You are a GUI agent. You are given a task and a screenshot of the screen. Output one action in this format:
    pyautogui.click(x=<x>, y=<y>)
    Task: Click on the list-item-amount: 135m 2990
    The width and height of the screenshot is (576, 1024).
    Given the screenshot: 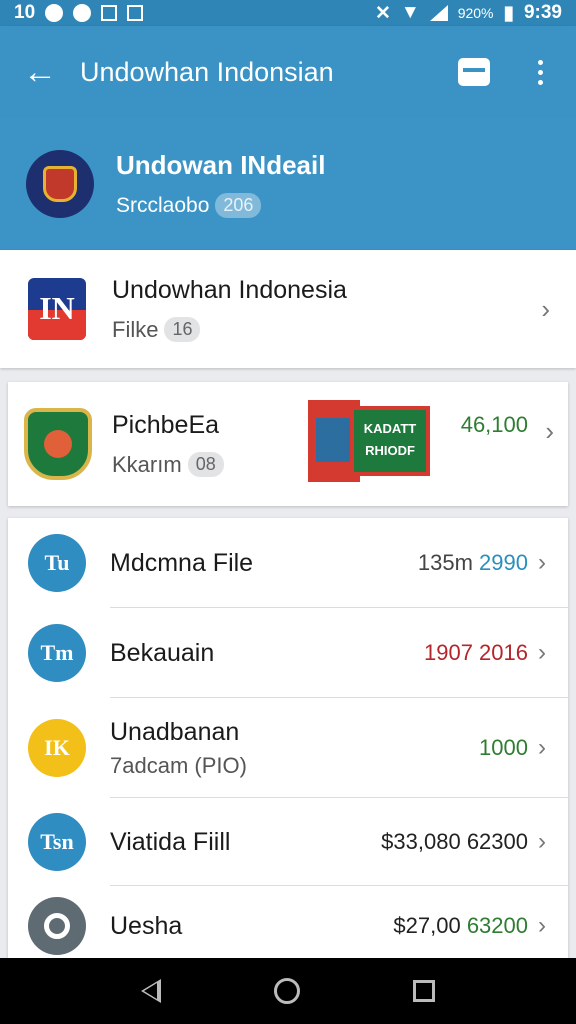 What is the action you would take?
    pyautogui.click(x=473, y=563)
    